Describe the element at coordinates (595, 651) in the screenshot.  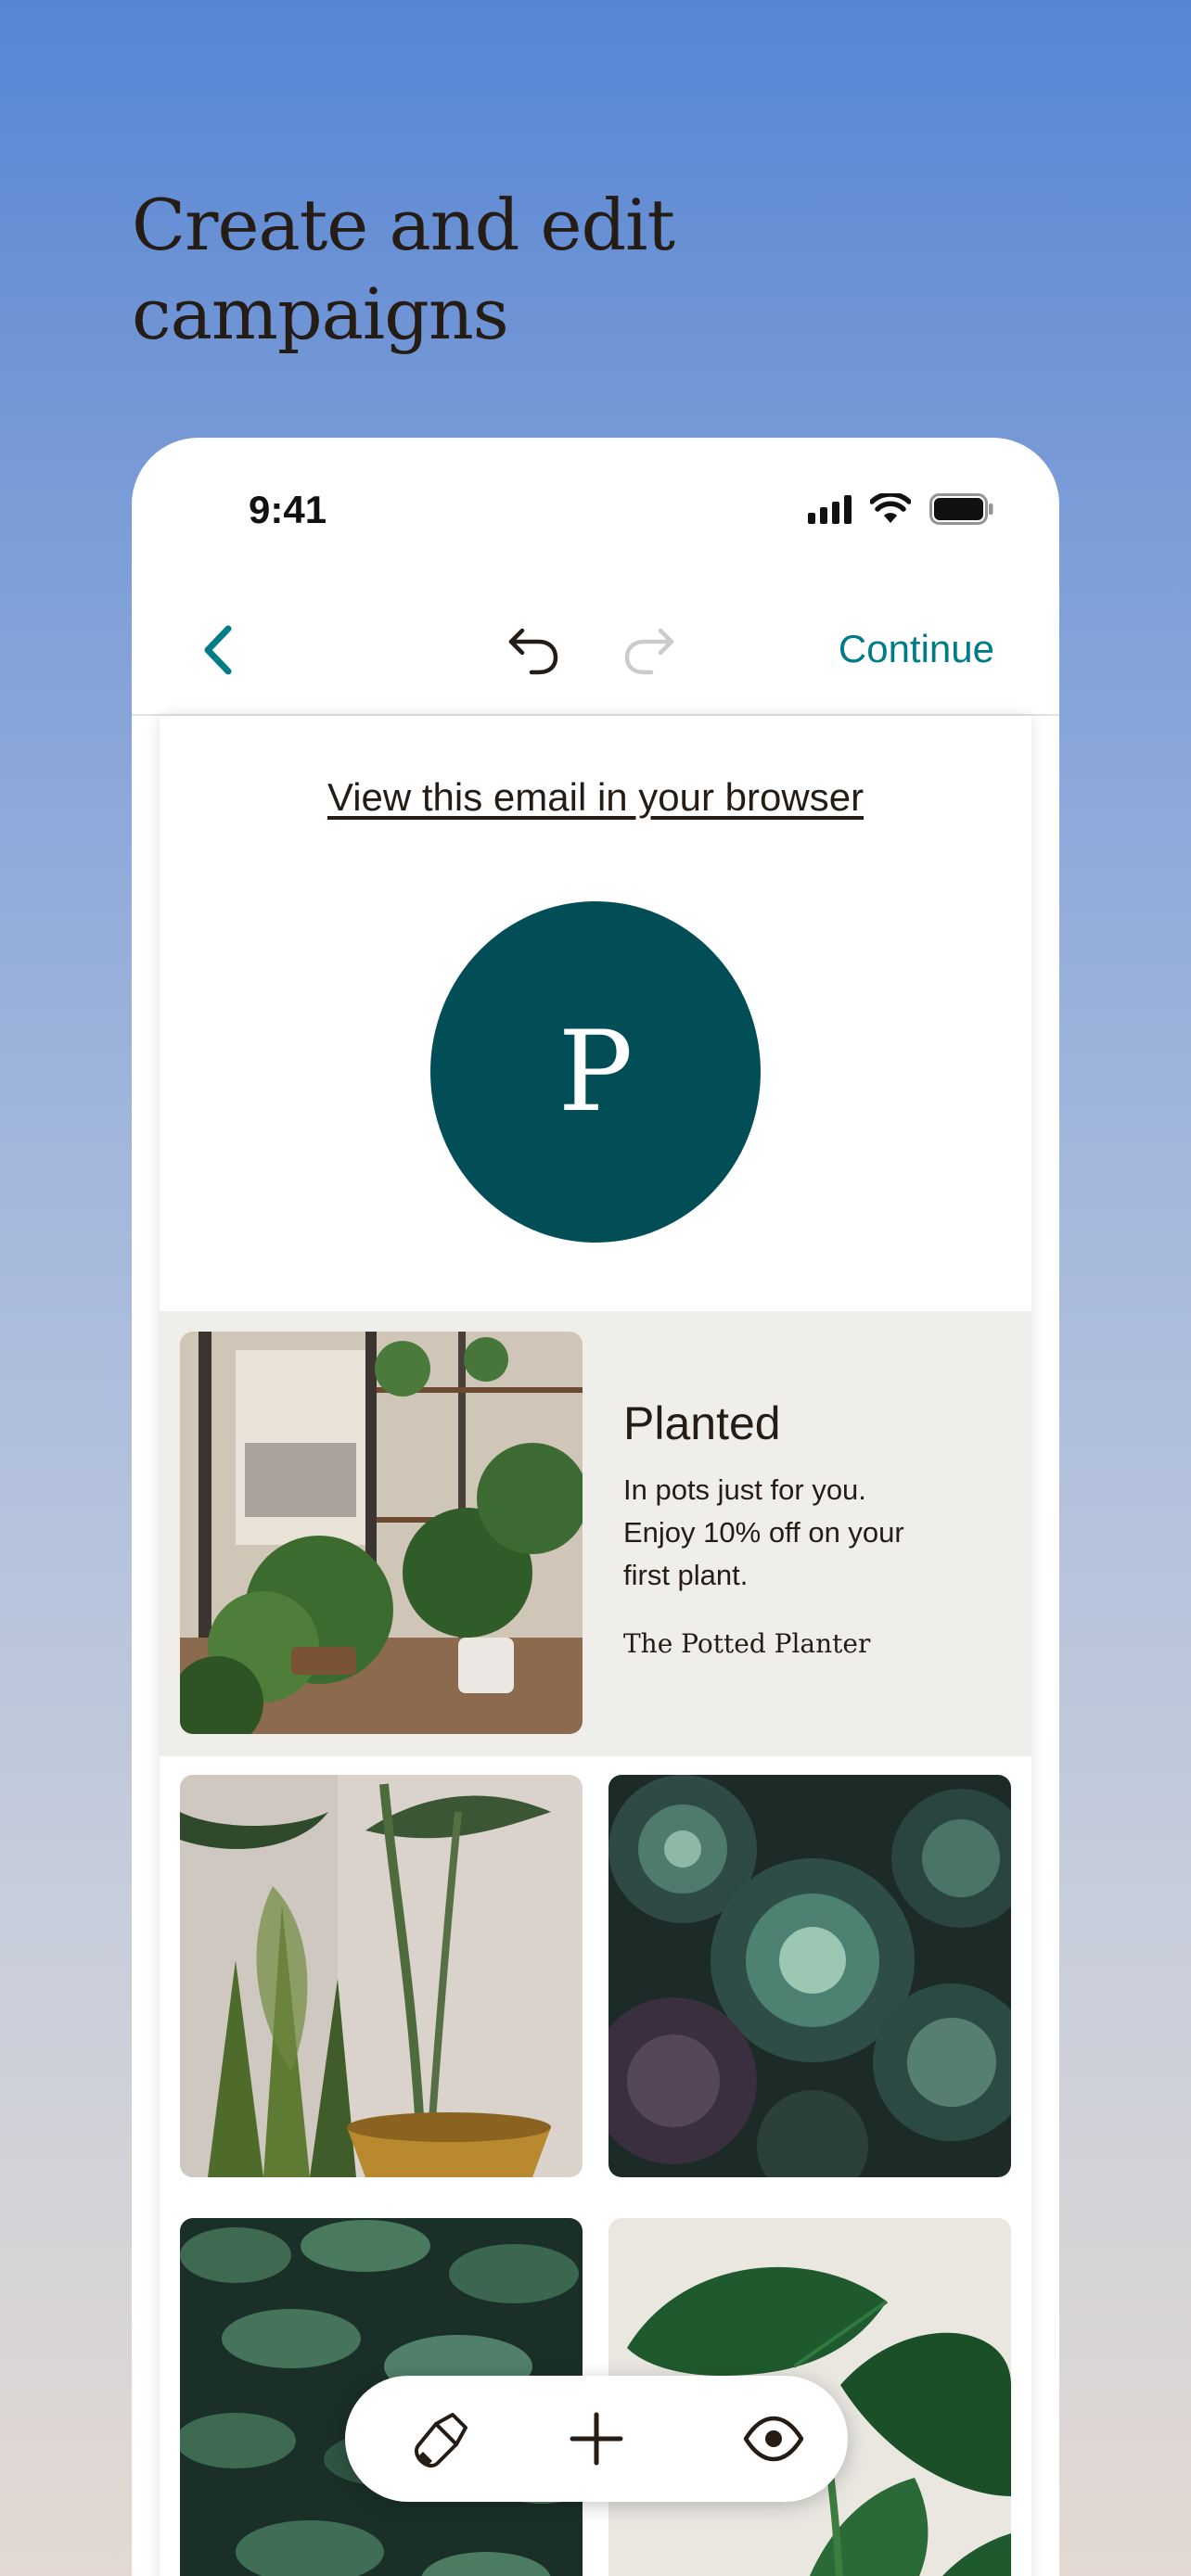
I see `editor-nav-bar: Continue` at that location.